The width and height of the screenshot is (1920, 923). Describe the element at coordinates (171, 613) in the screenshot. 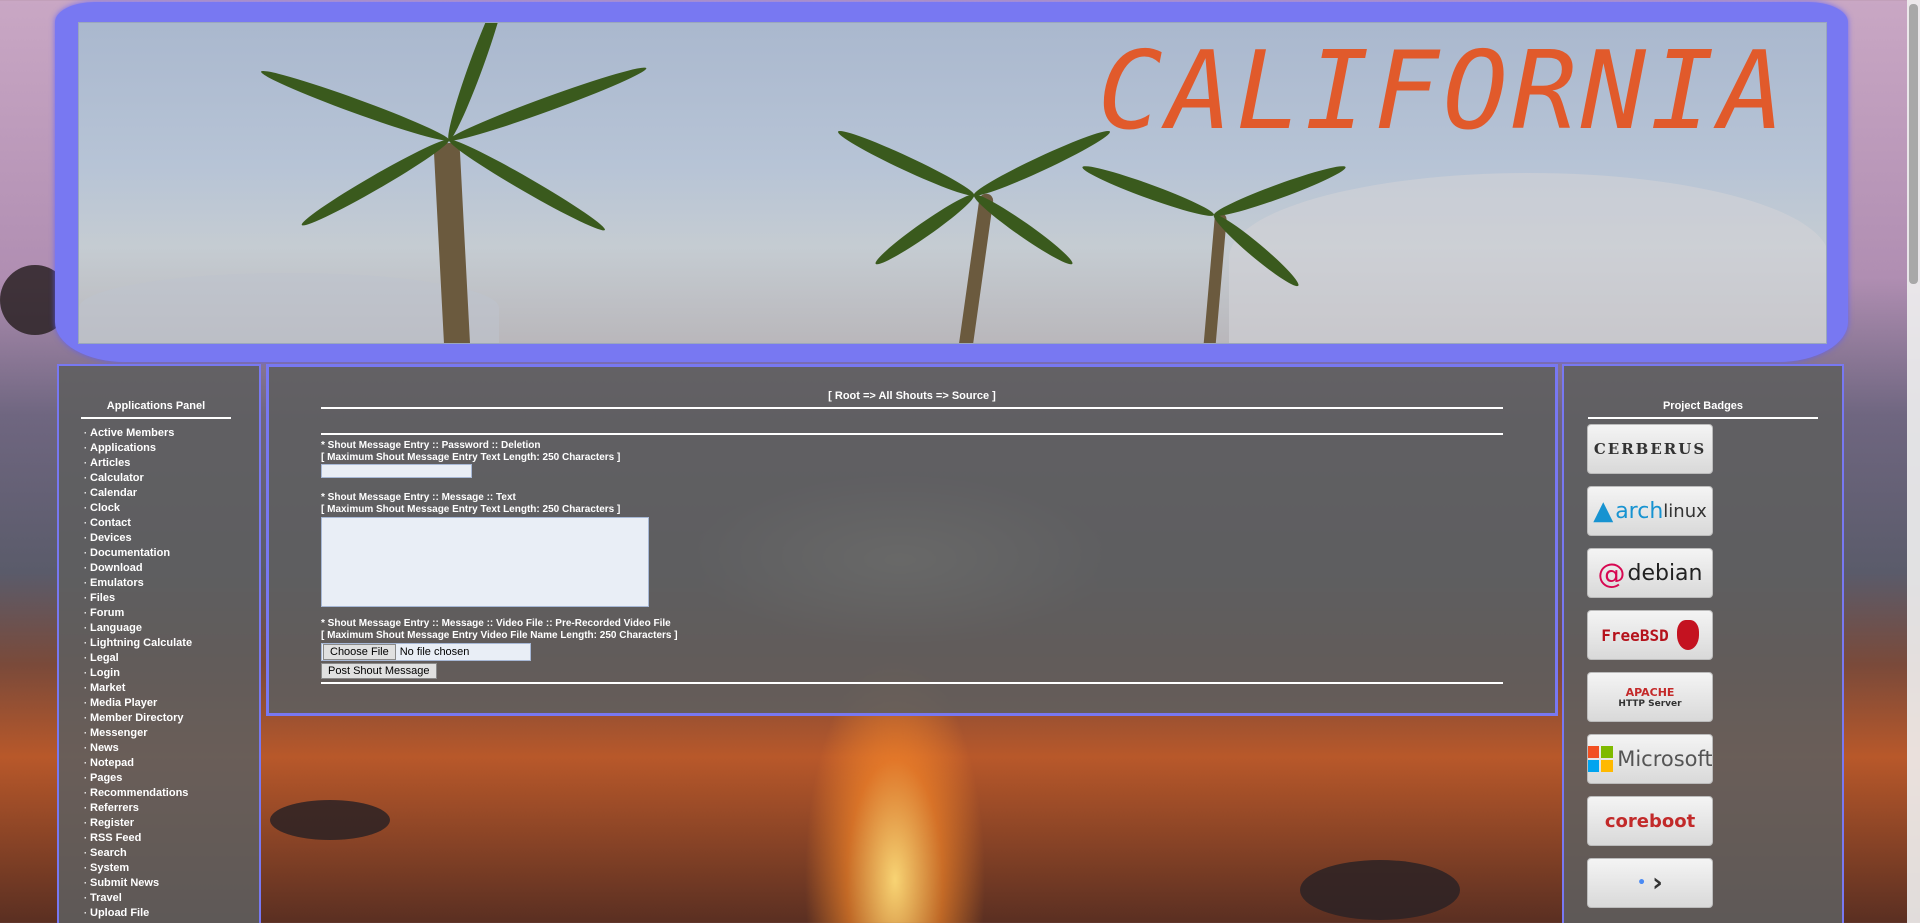

I see `menu-item: · Forum` at that location.